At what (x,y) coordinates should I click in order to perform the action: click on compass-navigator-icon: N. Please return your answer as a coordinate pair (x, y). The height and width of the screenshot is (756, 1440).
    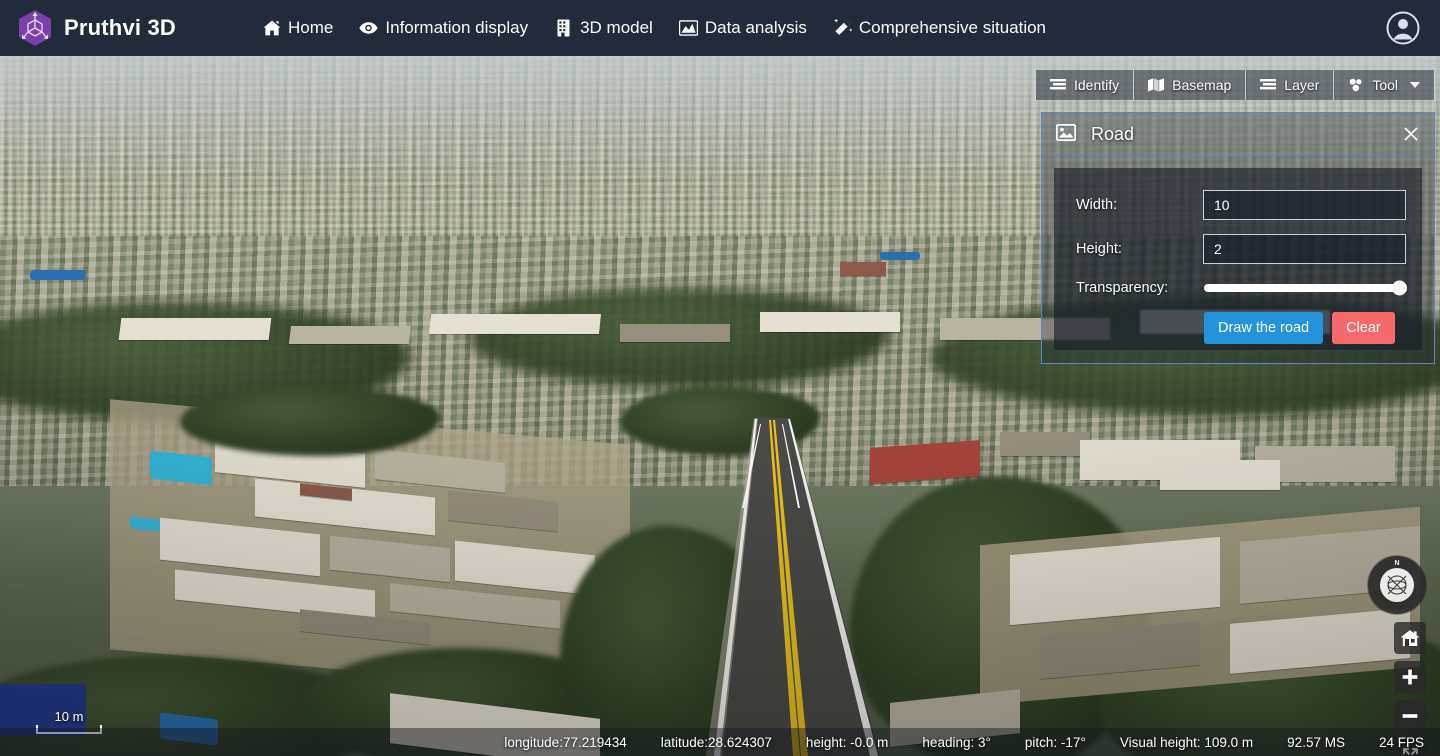
    Looking at the image, I should click on (1397, 585).